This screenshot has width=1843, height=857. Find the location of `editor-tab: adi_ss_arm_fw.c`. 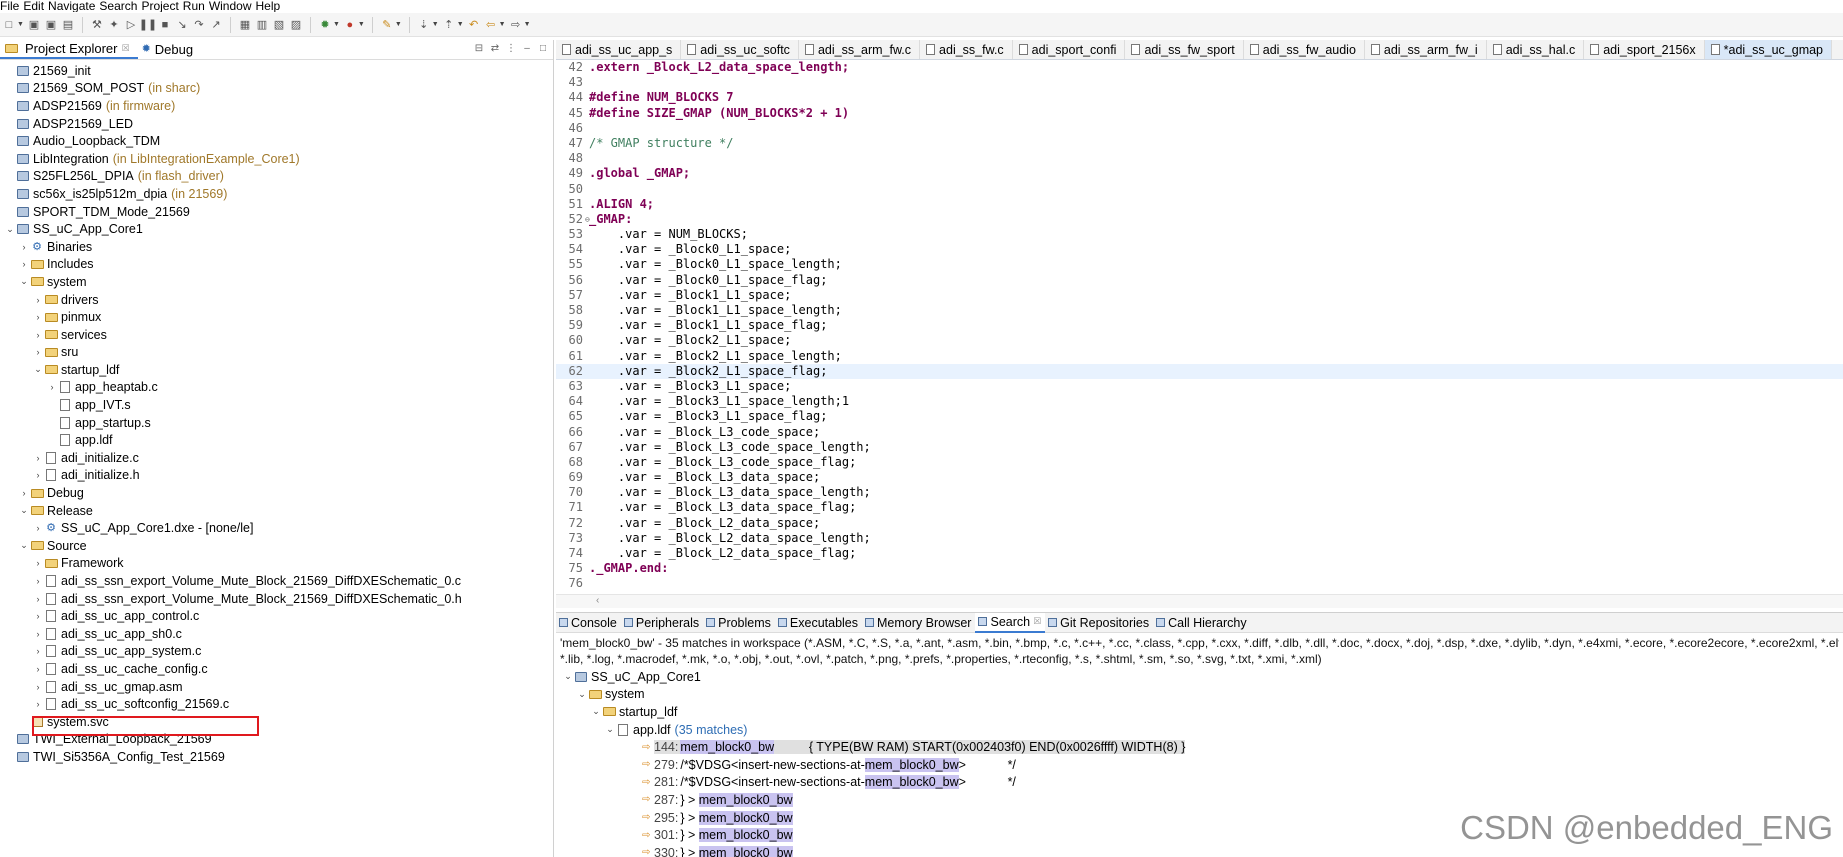

editor-tab: adi_ss_arm_fw.c is located at coordinates (860, 49).